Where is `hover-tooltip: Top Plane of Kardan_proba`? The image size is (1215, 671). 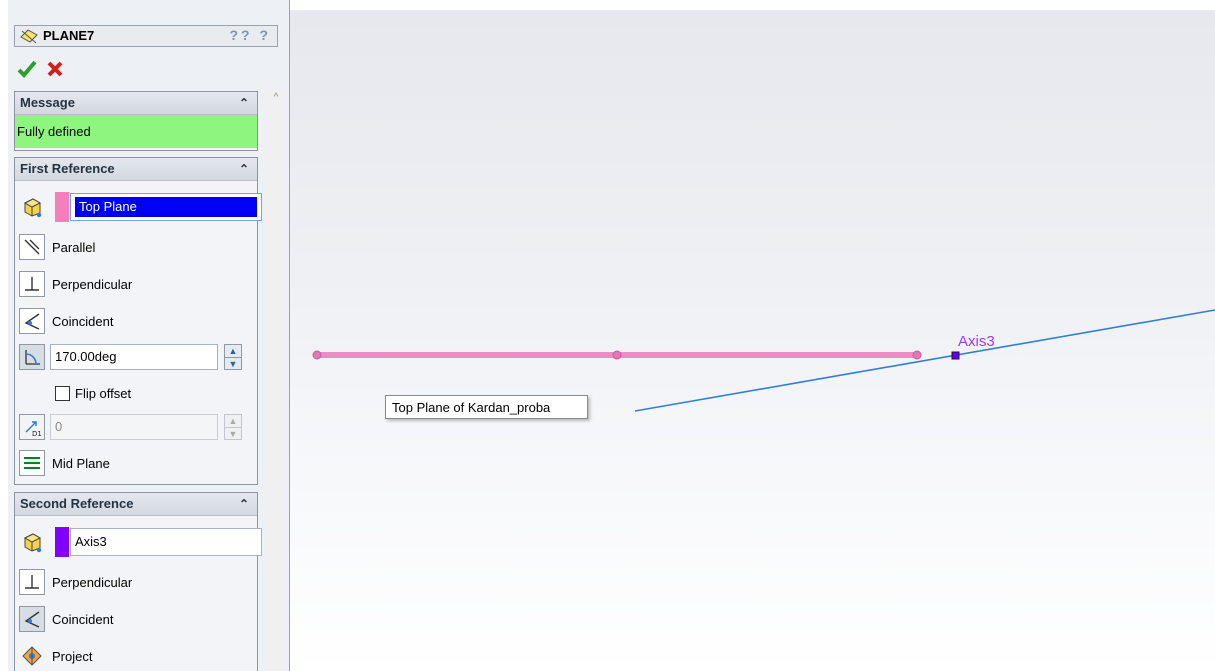 hover-tooltip: Top Plane of Kardan_proba is located at coordinates (486, 407).